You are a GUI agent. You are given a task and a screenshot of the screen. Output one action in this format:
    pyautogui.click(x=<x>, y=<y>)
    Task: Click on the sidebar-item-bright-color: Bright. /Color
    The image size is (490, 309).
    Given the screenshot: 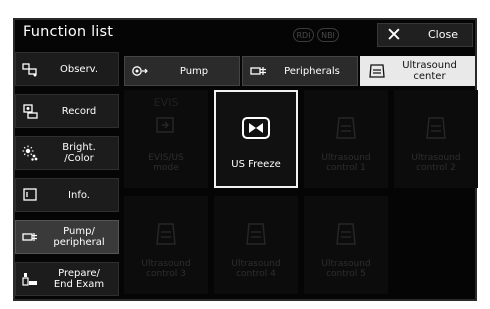 What is the action you would take?
    pyautogui.click(x=67, y=153)
    